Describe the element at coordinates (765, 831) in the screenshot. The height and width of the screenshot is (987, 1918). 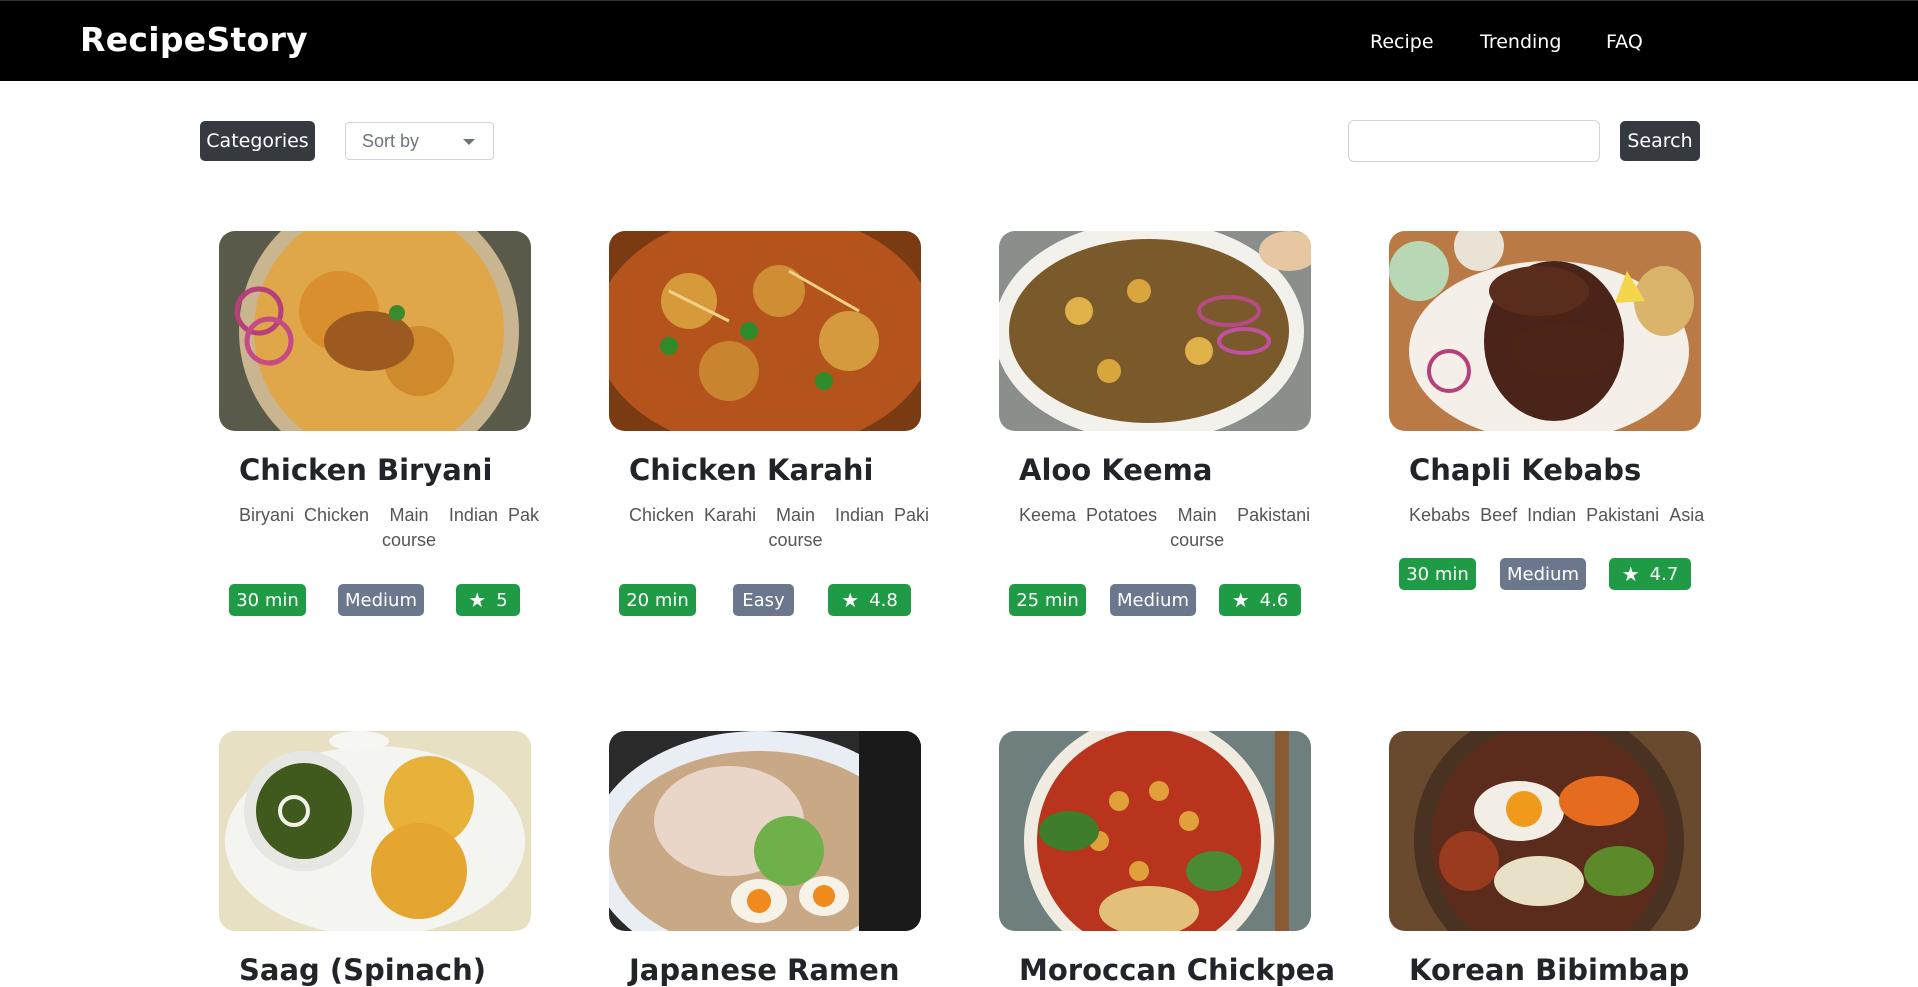
I see `recipe-image-japanese-ramen` at that location.